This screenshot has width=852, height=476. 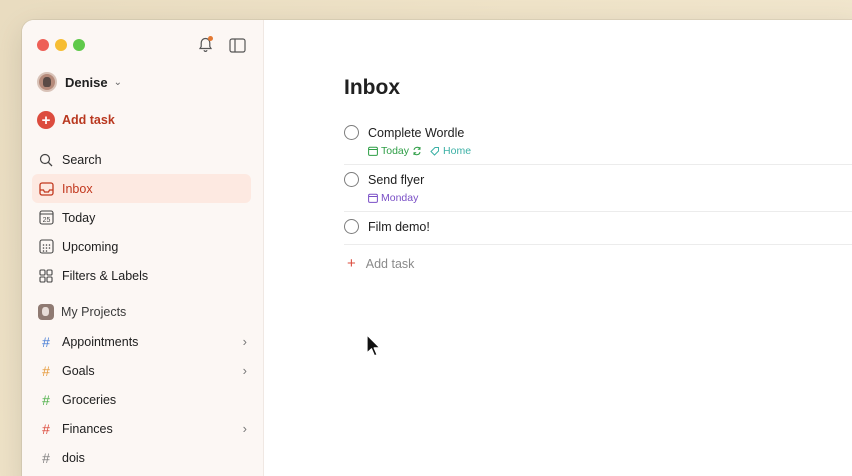 I want to click on sidebar-item-label: Search, so click(x=82, y=159).